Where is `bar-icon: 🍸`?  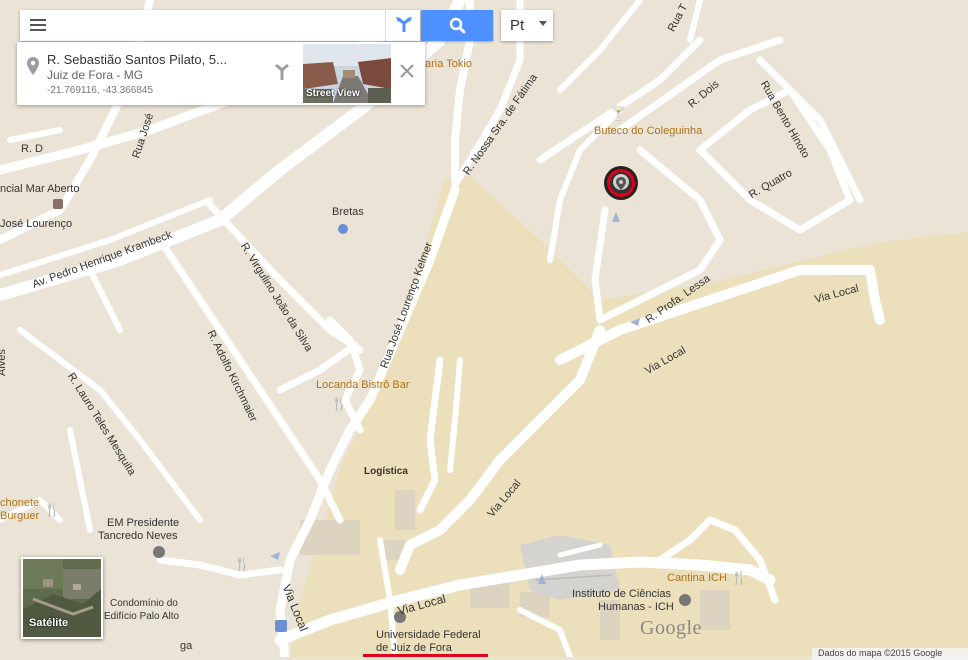
bar-icon: 🍸 is located at coordinates (618, 113).